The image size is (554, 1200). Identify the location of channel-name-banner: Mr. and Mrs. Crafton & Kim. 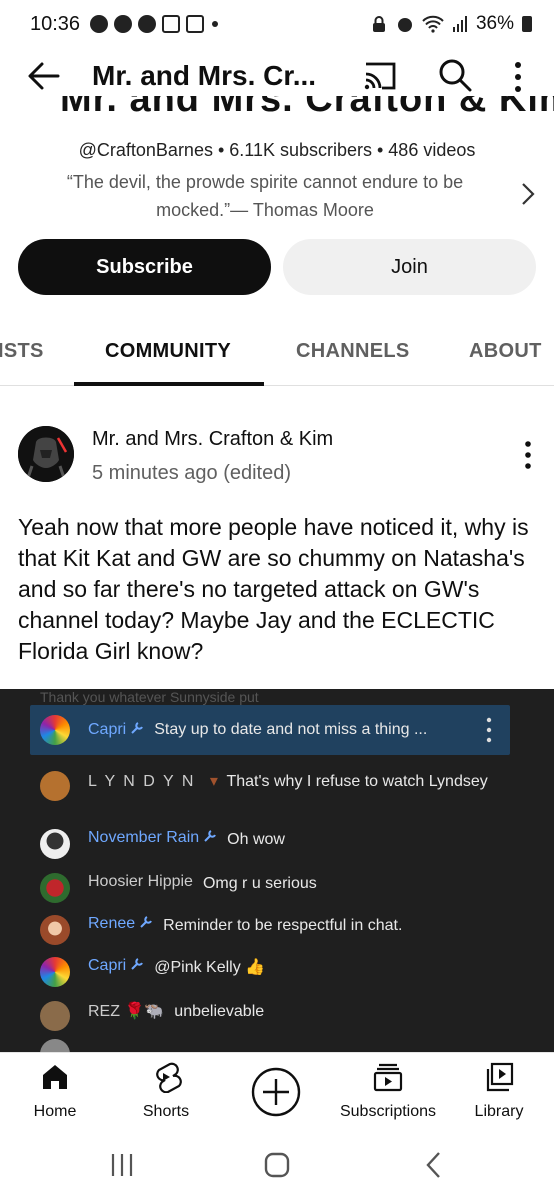
(277, 111).